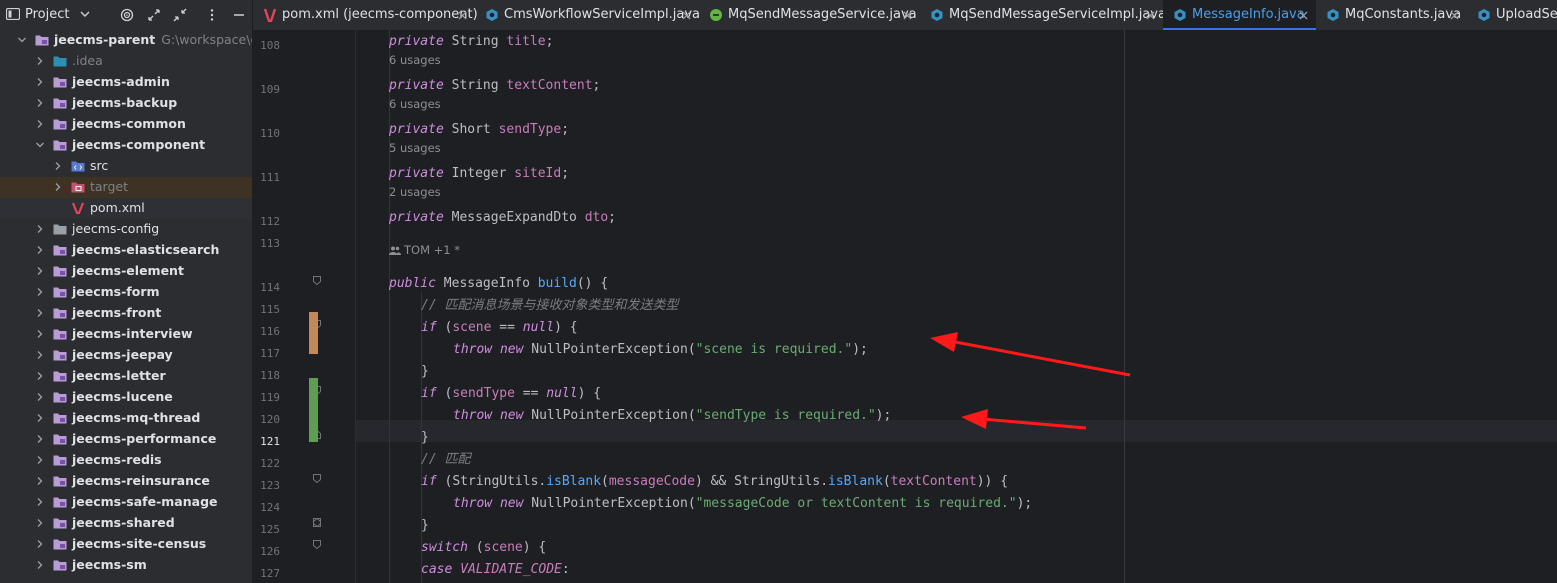 The image size is (1557, 583). Describe the element at coordinates (126, 292) in the screenshot. I see `tree-item-jeecms-form: jeecms-form` at that location.